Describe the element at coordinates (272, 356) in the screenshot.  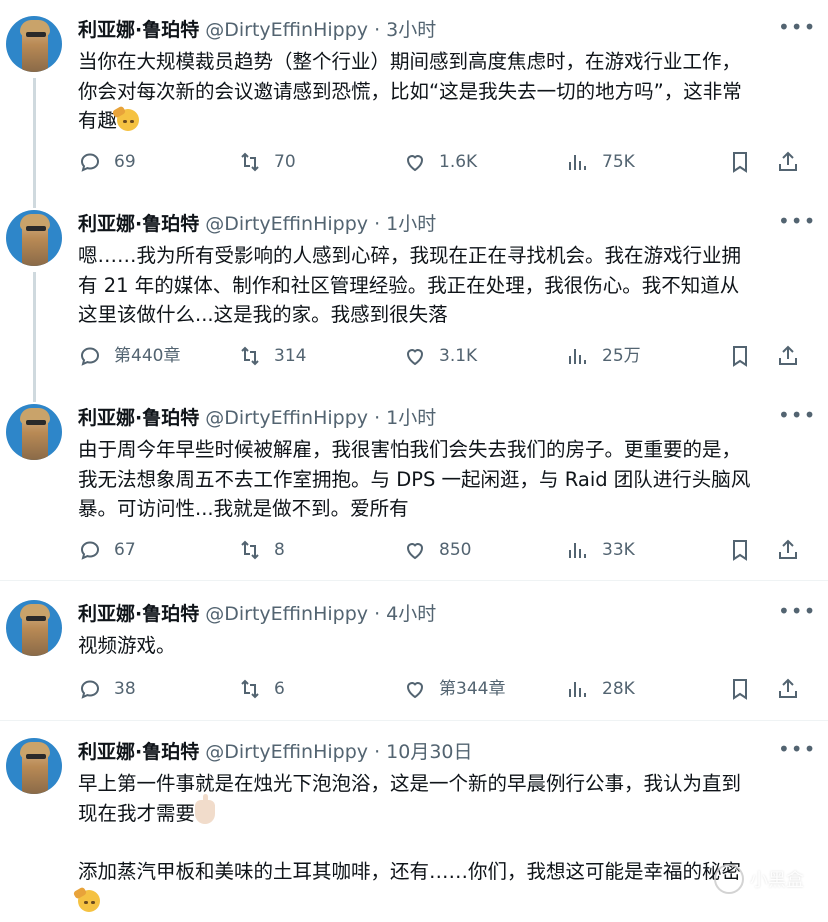
I see `repost-button: 314` at that location.